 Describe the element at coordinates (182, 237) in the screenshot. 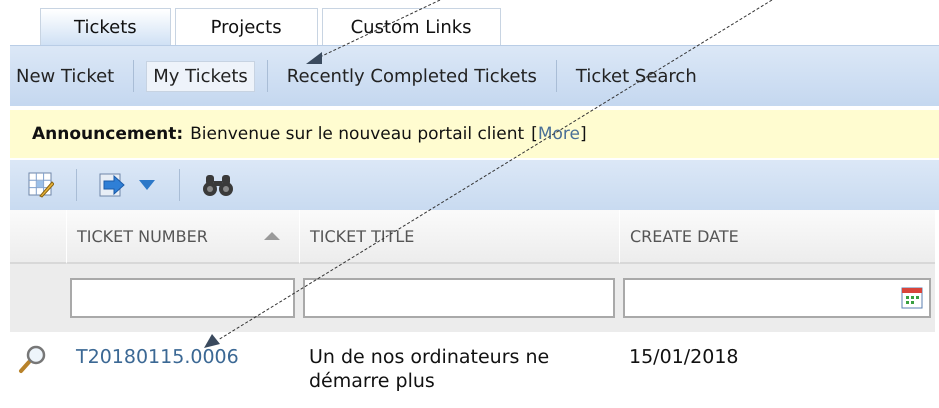

I see `column-header: TICKET NUMBER` at that location.